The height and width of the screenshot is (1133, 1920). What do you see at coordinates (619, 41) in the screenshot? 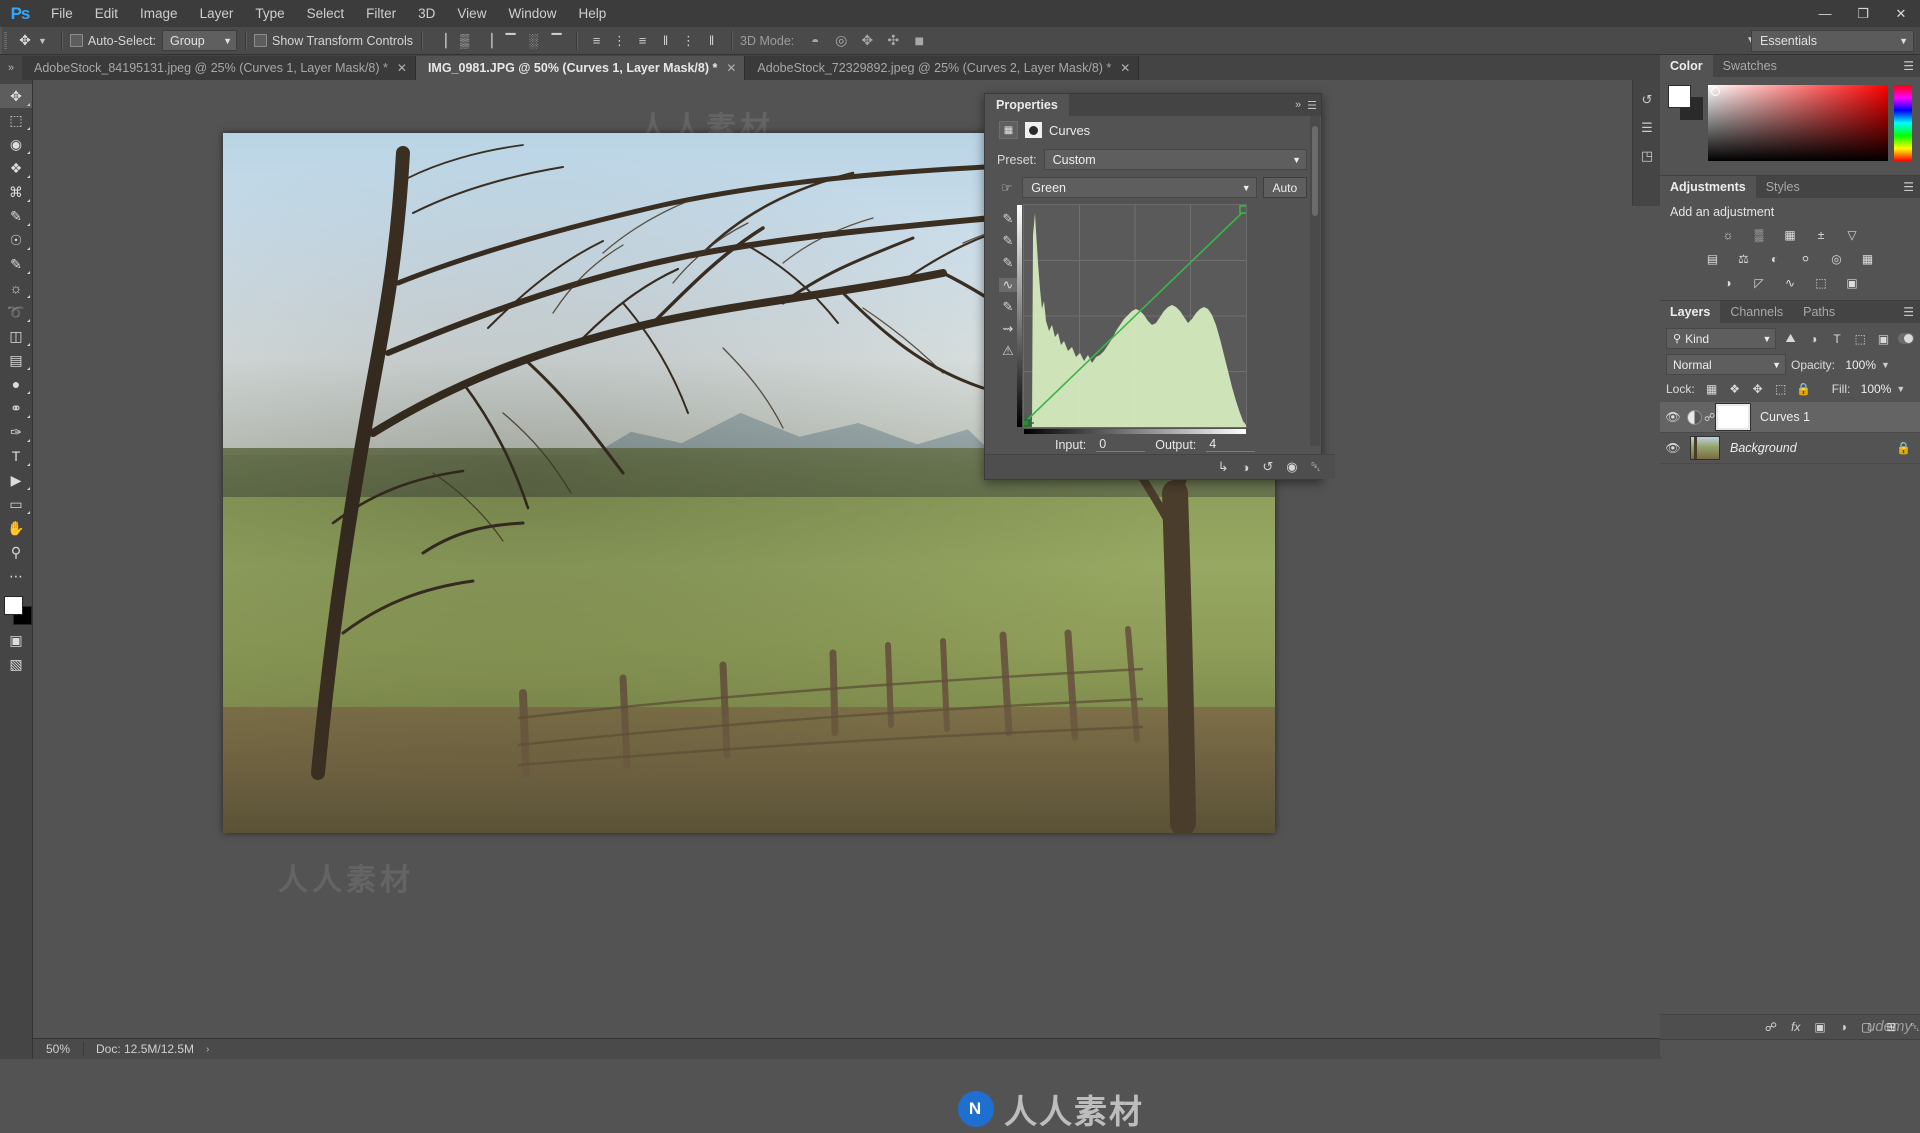
I see `distribute-vertical-centers-icon: ⋮` at bounding box center [619, 41].